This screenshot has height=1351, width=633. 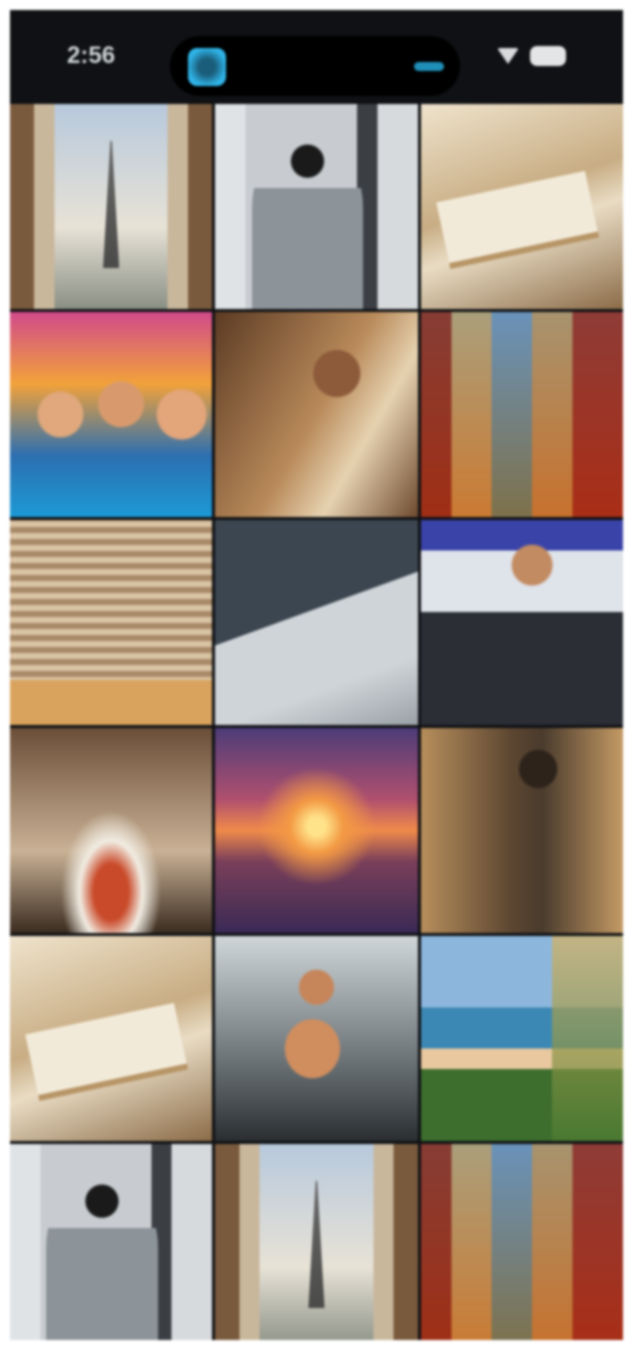 I want to click on status-time: 2:56, so click(x=91, y=55).